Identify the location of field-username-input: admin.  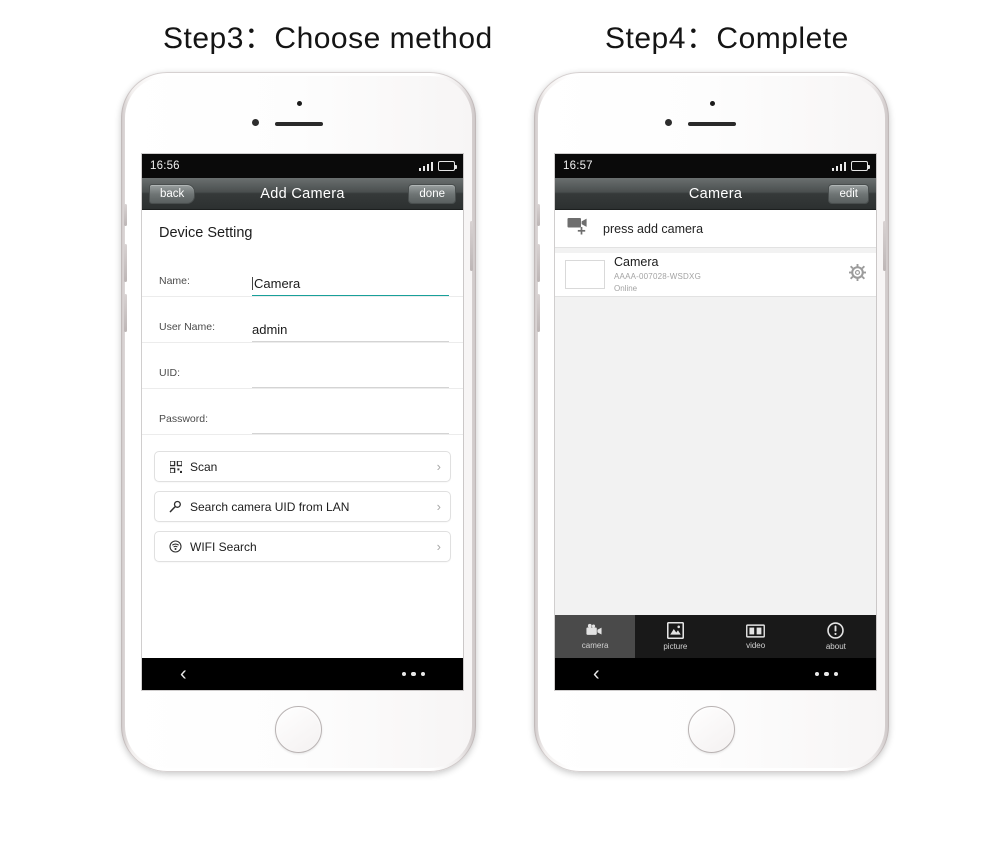
(350, 332).